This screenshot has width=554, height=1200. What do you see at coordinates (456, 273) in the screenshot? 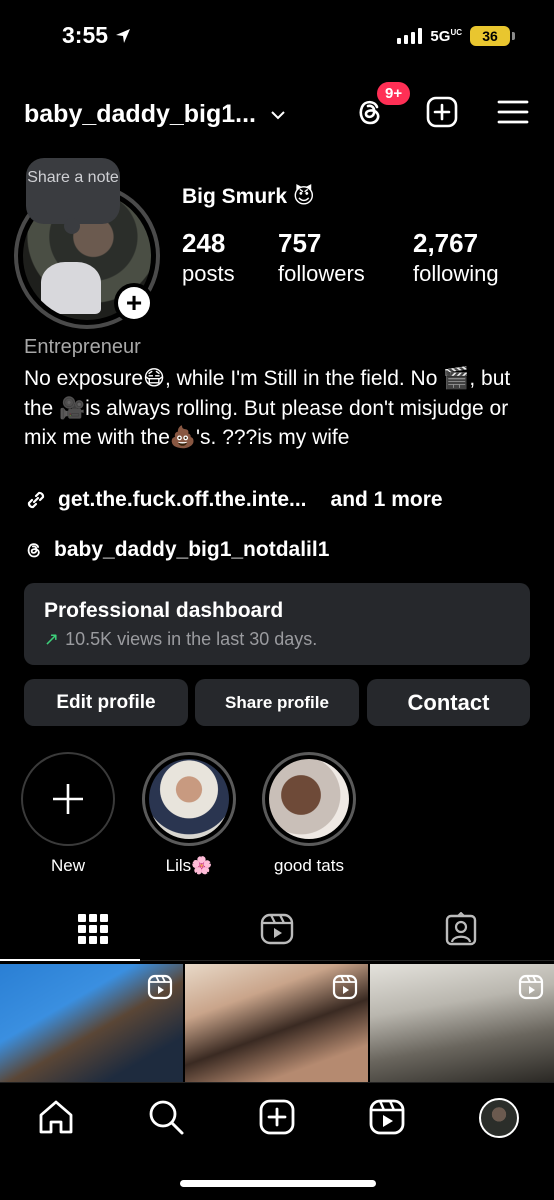
I see `stat-label: following` at bounding box center [456, 273].